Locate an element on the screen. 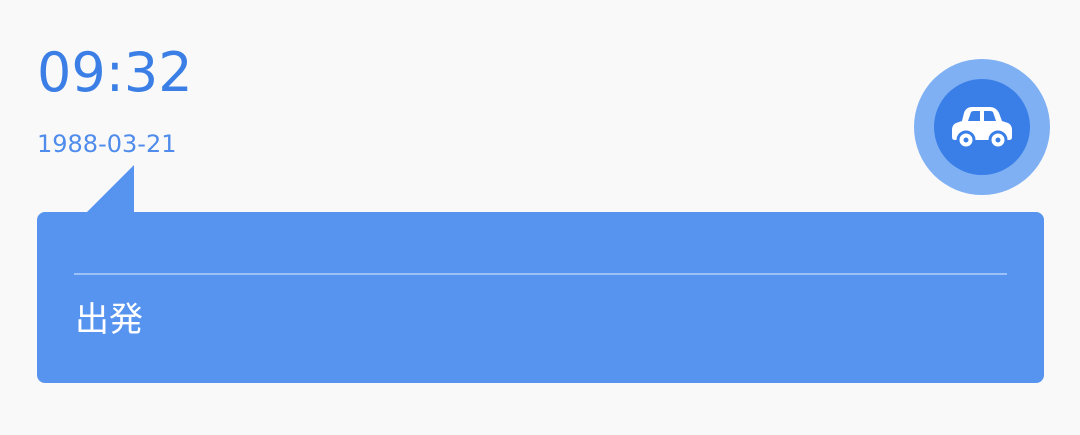 Image resolution: width=1080 pixels, height=435 pixels. departure-label: 出発 is located at coordinates (109, 320).